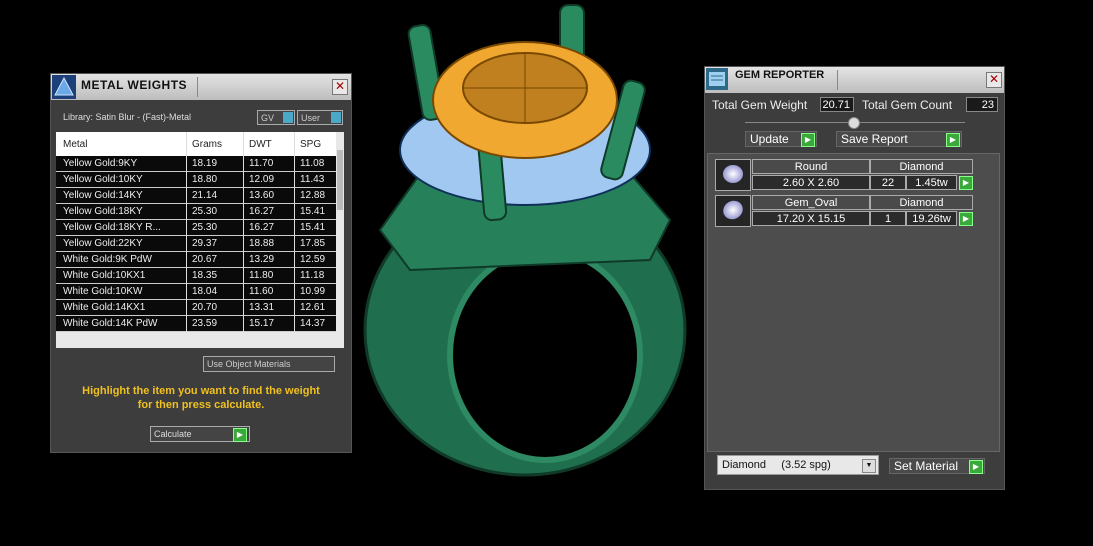 The width and height of the screenshot is (1093, 546). I want to click on scroll-thumb, so click(340, 180).